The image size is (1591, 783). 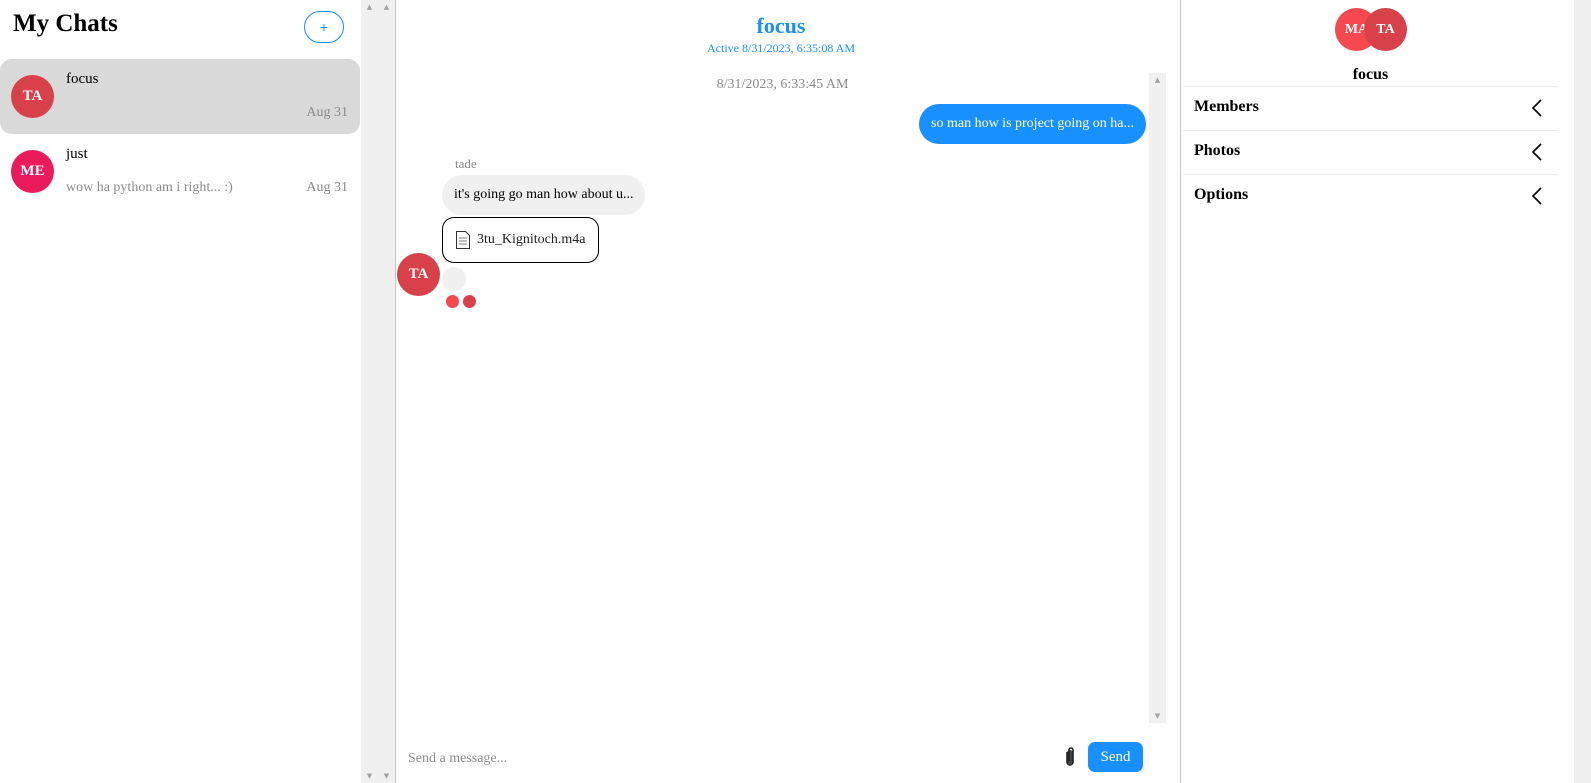 What do you see at coordinates (781, 48) in the screenshot?
I see `chat-active-status: Active 8/31/2023, 6:35:08 AM` at bounding box center [781, 48].